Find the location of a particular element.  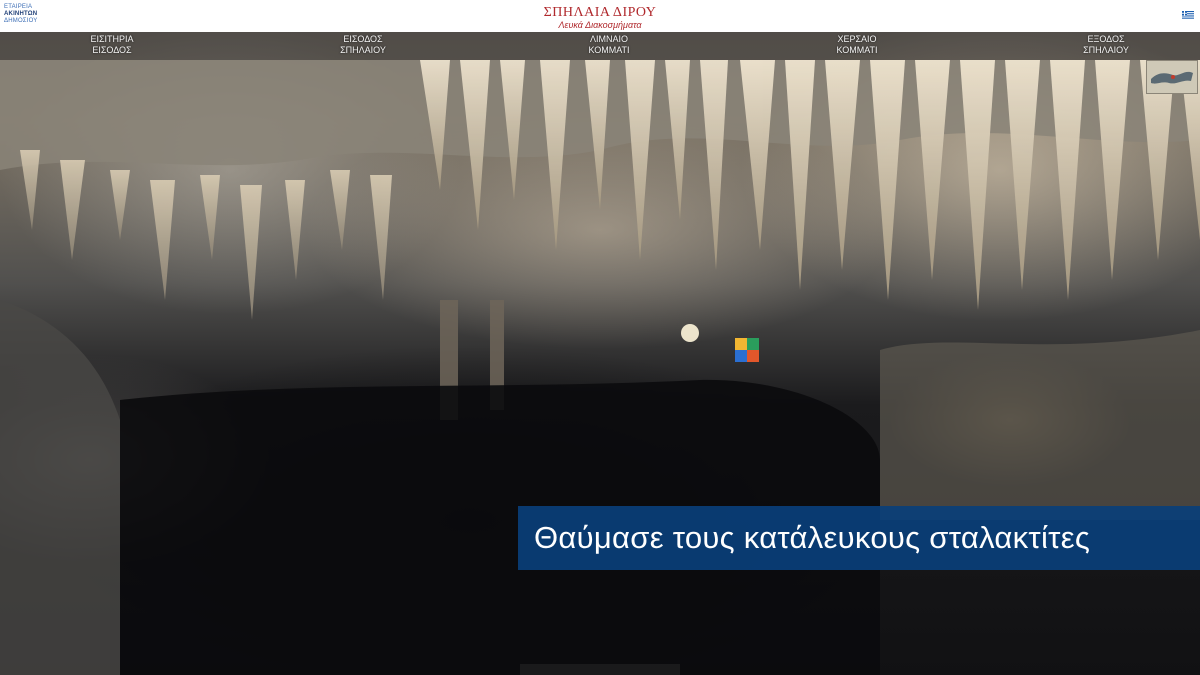

nav-item-line1: ΕΙΣΙΤΗΡΙΑ is located at coordinates (112, 39).